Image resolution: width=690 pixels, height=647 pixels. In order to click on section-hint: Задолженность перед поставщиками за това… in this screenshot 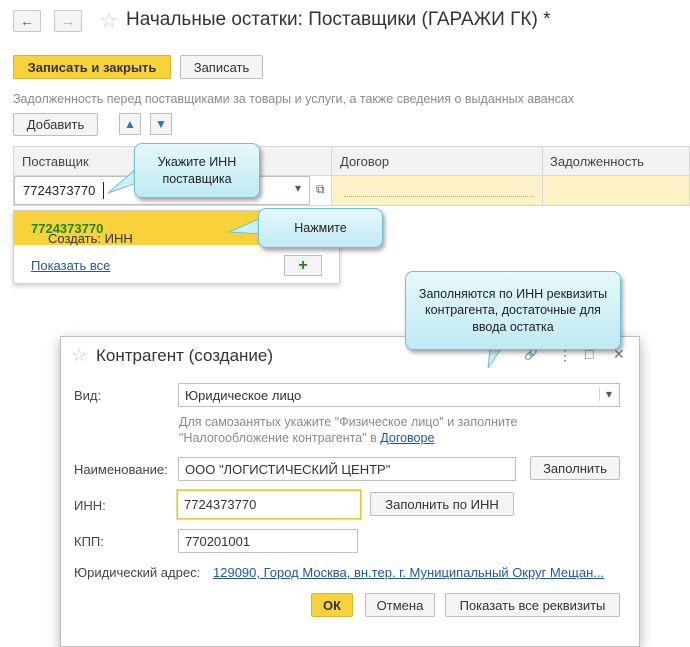, I will do `click(294, 99)`.